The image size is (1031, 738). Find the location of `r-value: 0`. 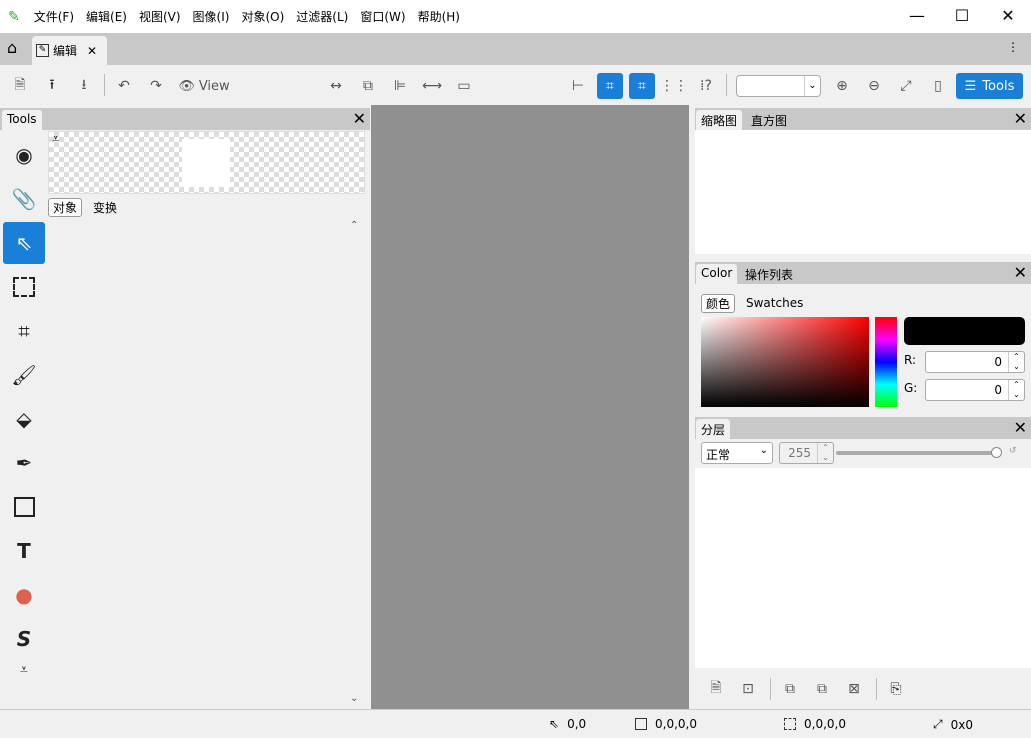

r-value: 0 is located at coordinates (998, 362).